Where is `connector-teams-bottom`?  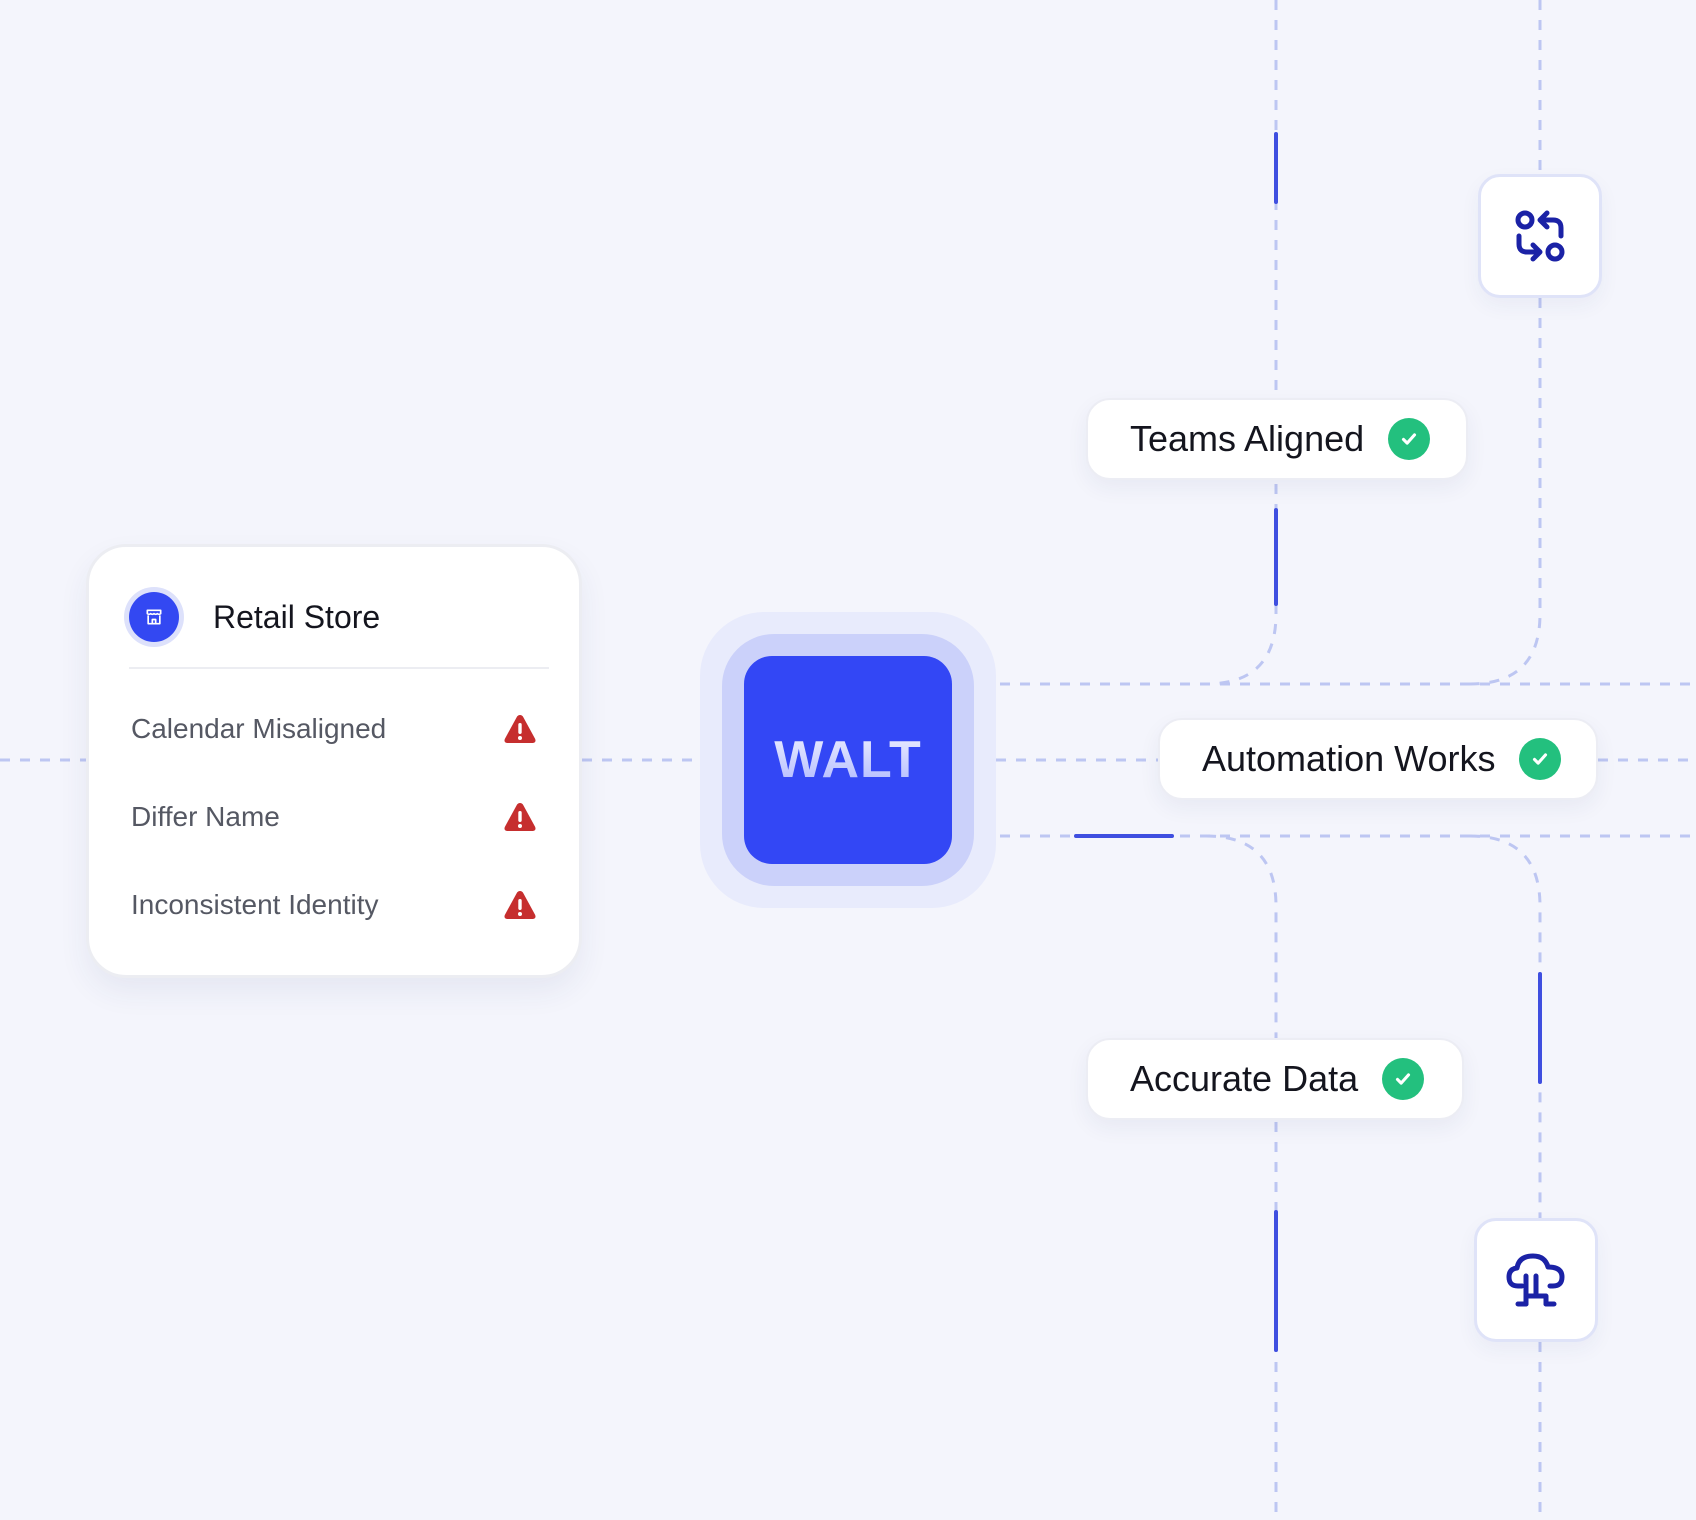
connector-teams-bottom is located at coordinates (1241, 585).